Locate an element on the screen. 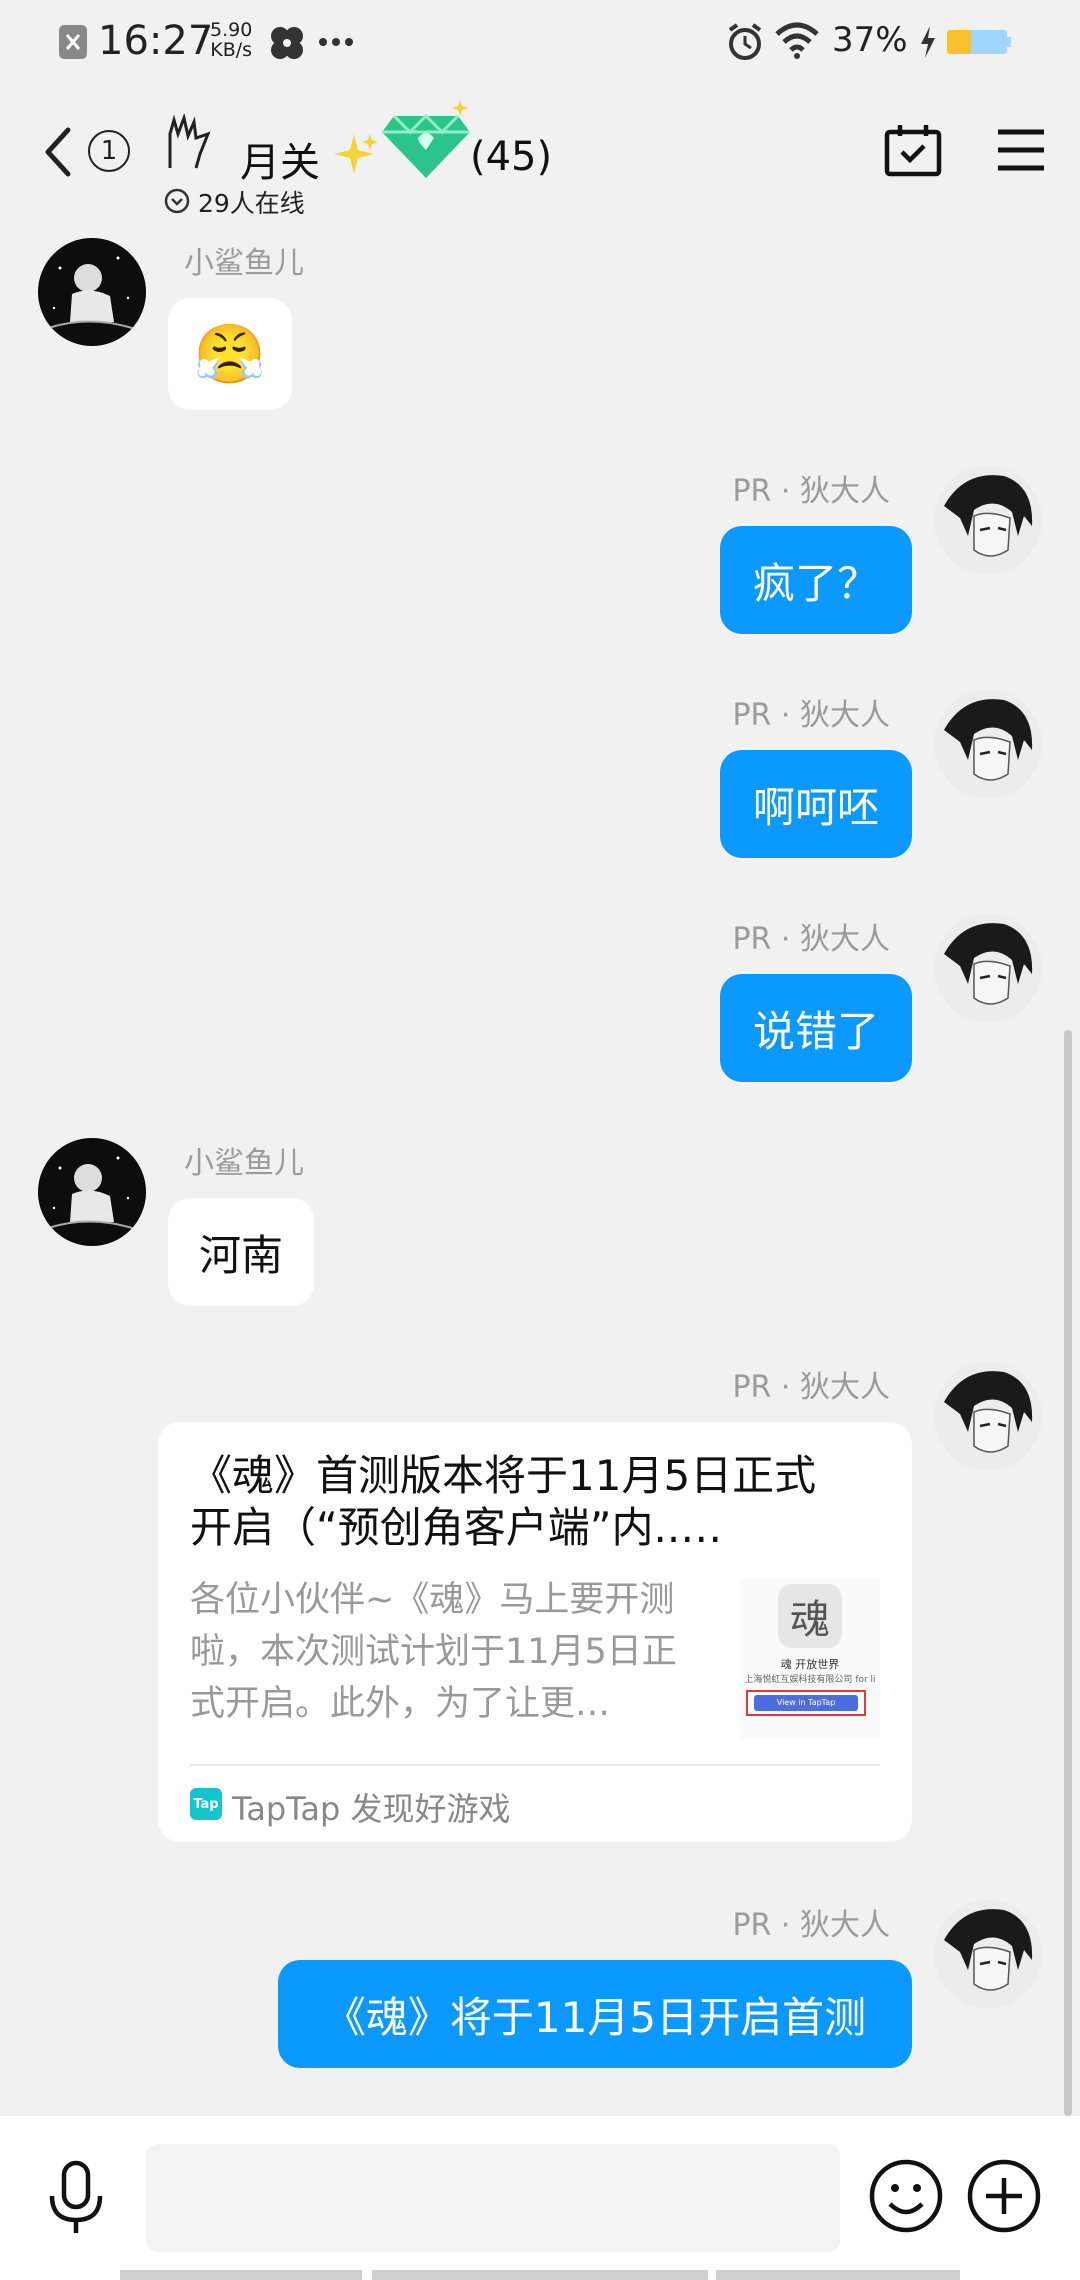  game-app-icon: 魂 is located at coordinates (810, 1616).